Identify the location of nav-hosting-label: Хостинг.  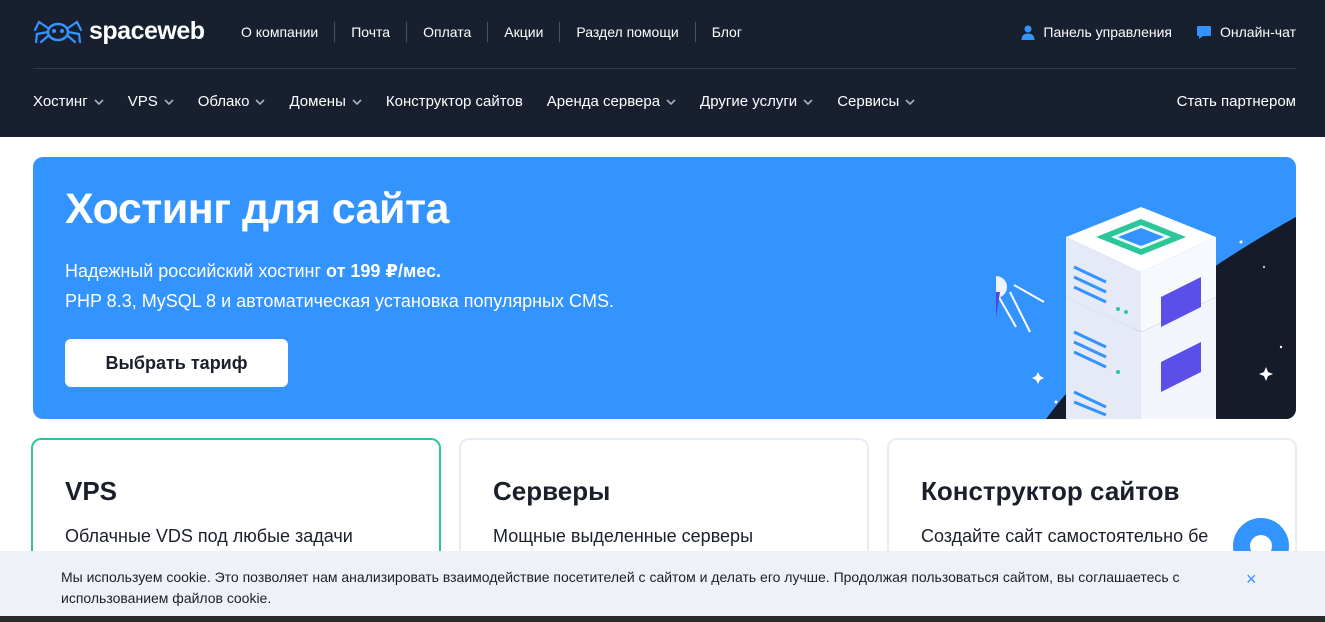
(60, 101).